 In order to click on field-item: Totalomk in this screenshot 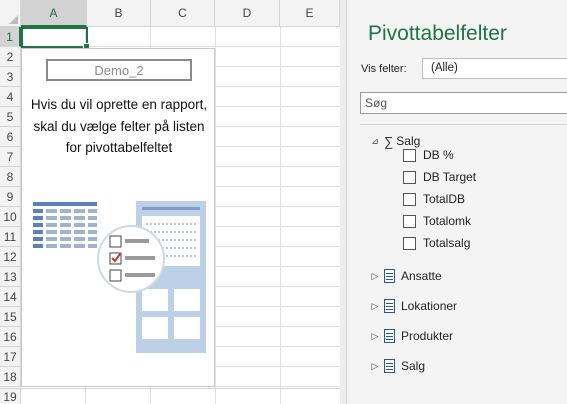, I will do `click(437, 221)`.